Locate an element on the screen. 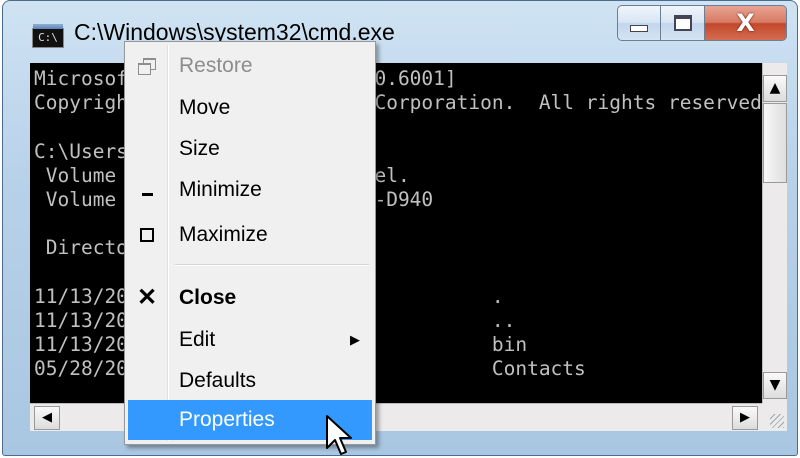  menu-item-label: Defaults is located at coordinates (218, 380).